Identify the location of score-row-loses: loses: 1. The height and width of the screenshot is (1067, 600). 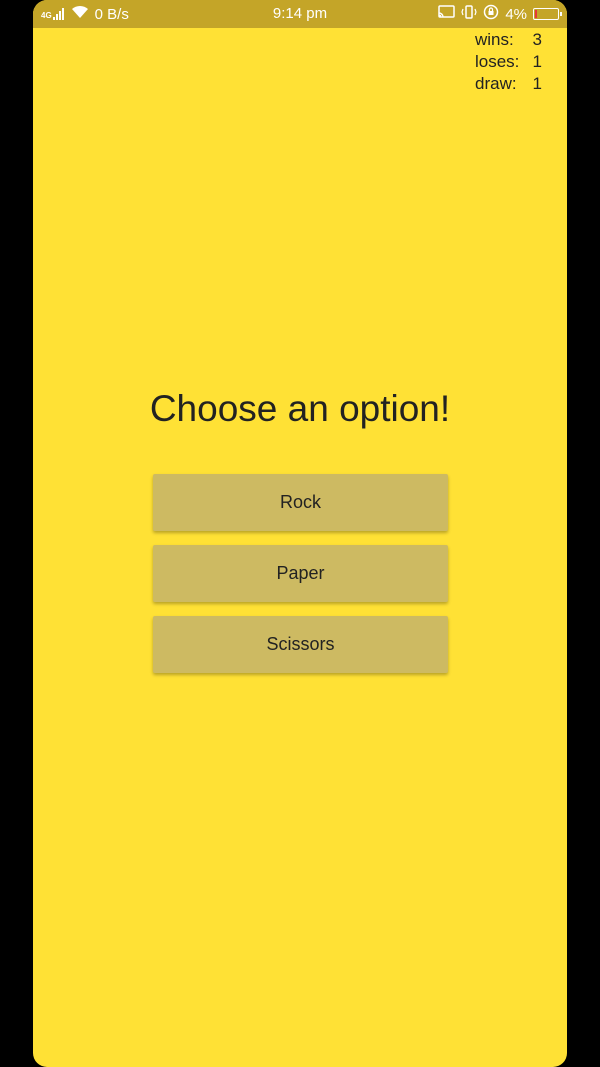
(508, 62).